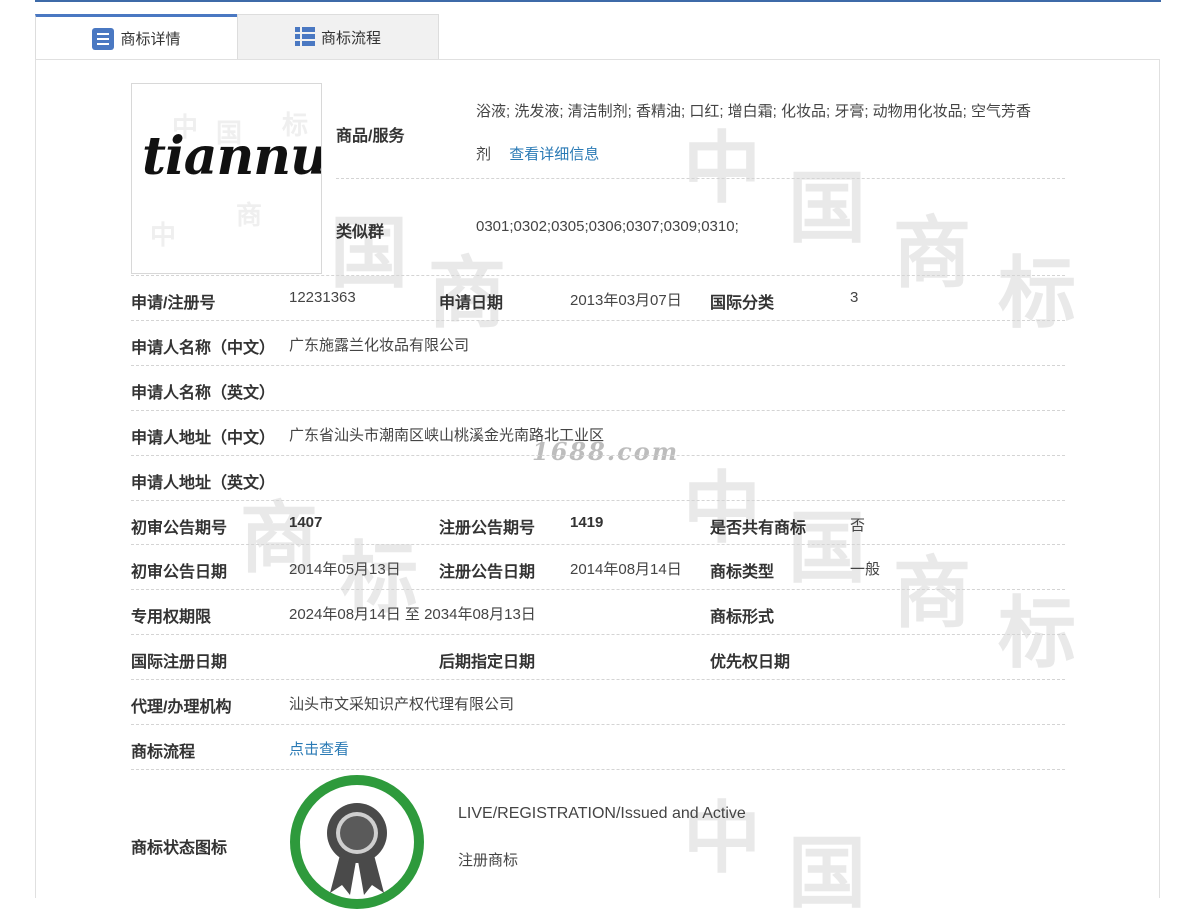 The width and height of the screenshot is (1201, 919). What do you see at coordinates (750, 662) in the screenshot?
I see `priority-date-label: 优先权日期` at bounding box center [750, 662].